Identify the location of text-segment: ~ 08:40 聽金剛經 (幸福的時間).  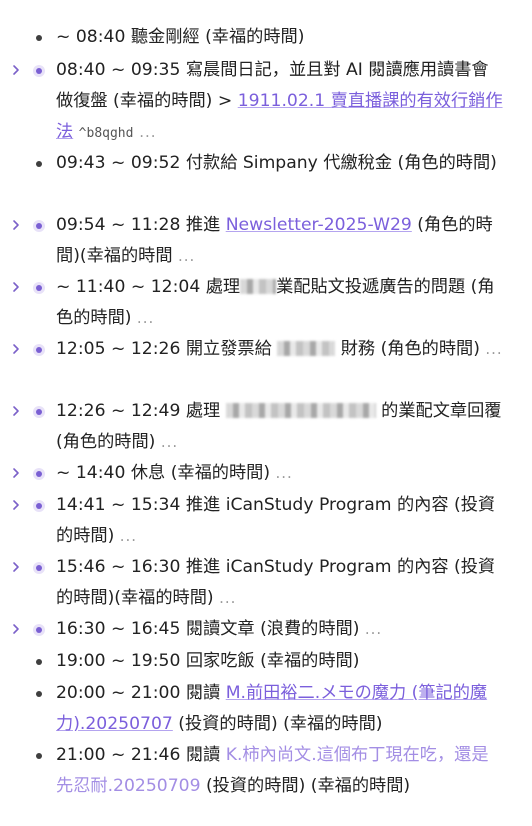
(180, 37).